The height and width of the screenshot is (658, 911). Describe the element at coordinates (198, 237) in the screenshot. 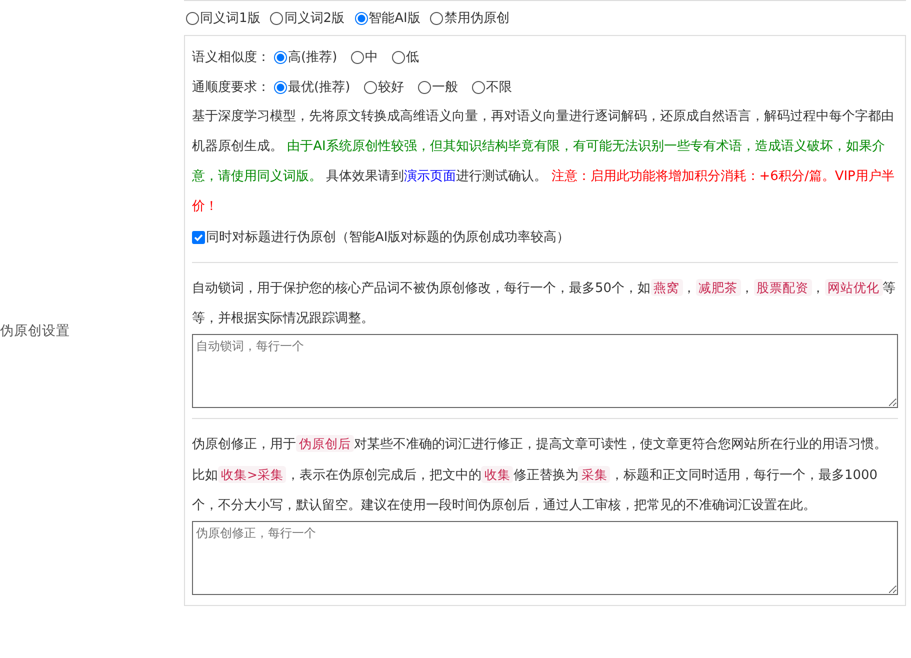

I see `checkbox` at that location.